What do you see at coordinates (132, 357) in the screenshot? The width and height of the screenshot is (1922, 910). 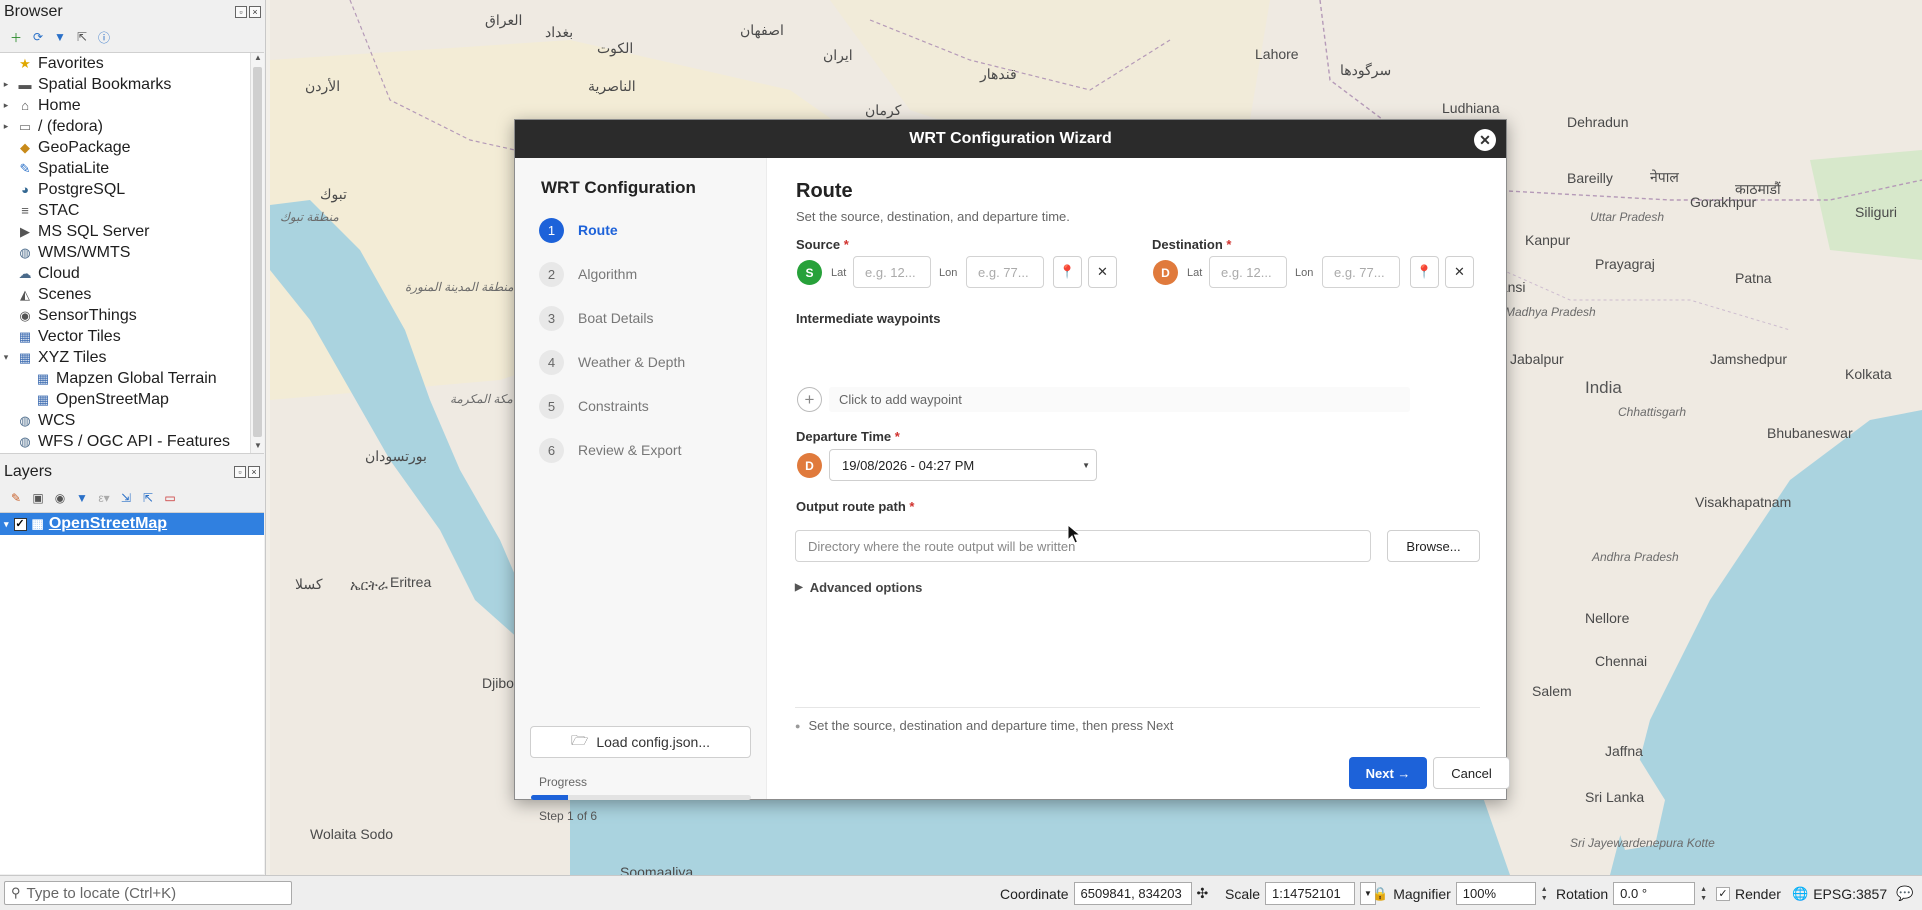 I see `browser-item: ▾ ▦ XYZ Tiles` at bounding box center [132, 357].